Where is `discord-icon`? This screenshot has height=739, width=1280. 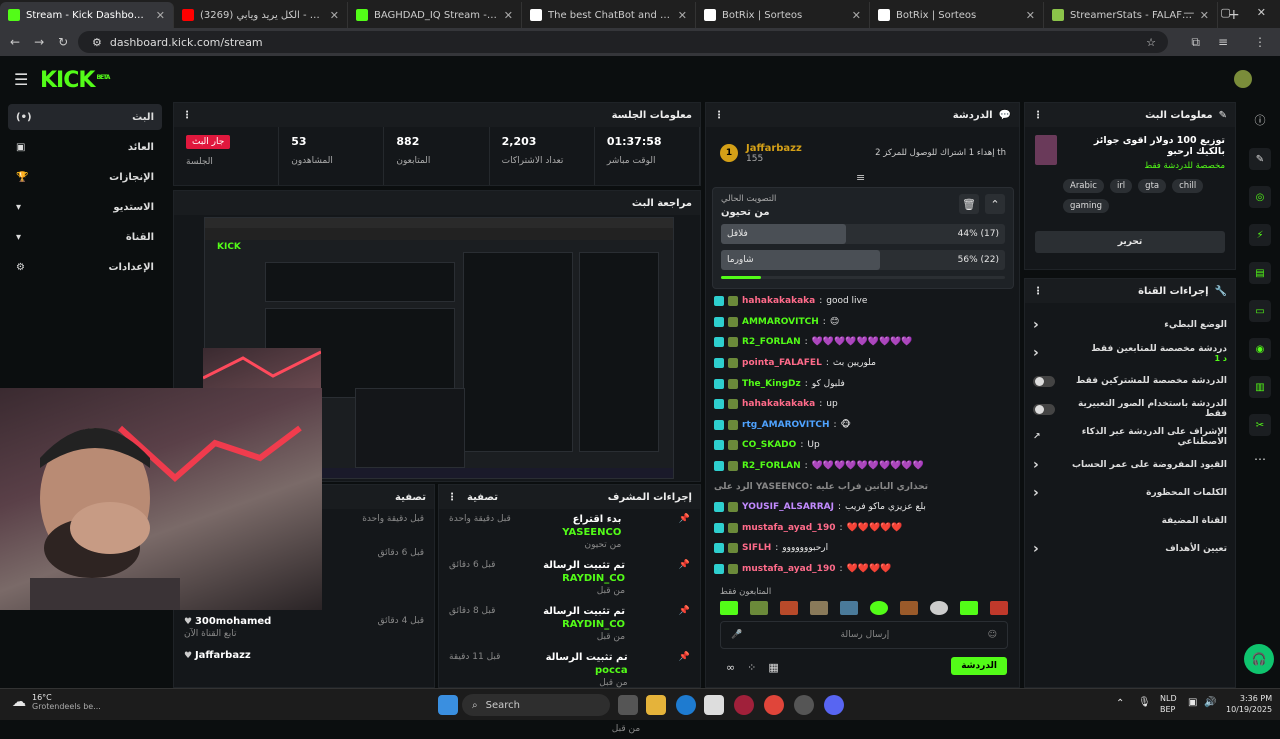 discord-icon is located at coordinates (834, 705).